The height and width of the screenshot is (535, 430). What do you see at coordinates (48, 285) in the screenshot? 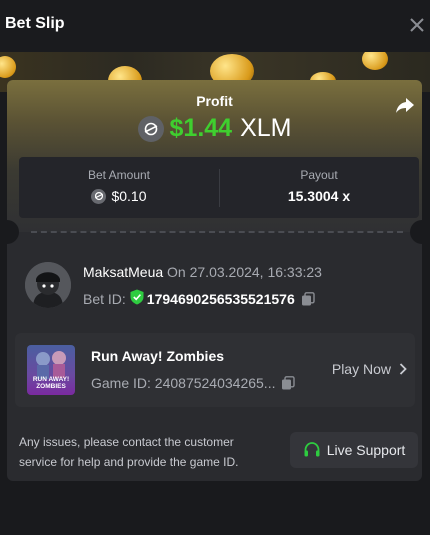
I see `avatar` at bounding box center [48, 285].